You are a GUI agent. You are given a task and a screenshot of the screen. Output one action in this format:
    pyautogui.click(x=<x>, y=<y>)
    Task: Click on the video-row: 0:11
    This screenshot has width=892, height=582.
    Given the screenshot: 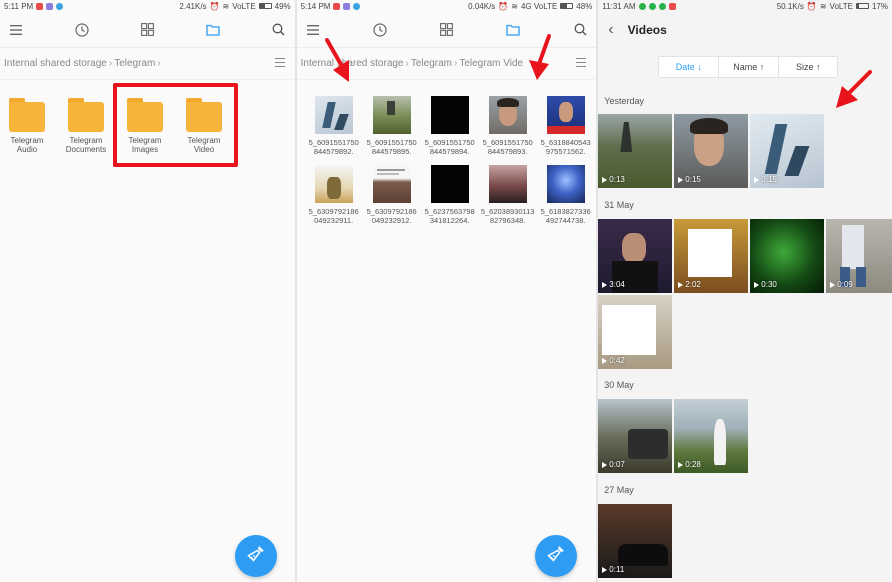 What is the action you would take?
    pyautogui.click(x=635, y=541)
    